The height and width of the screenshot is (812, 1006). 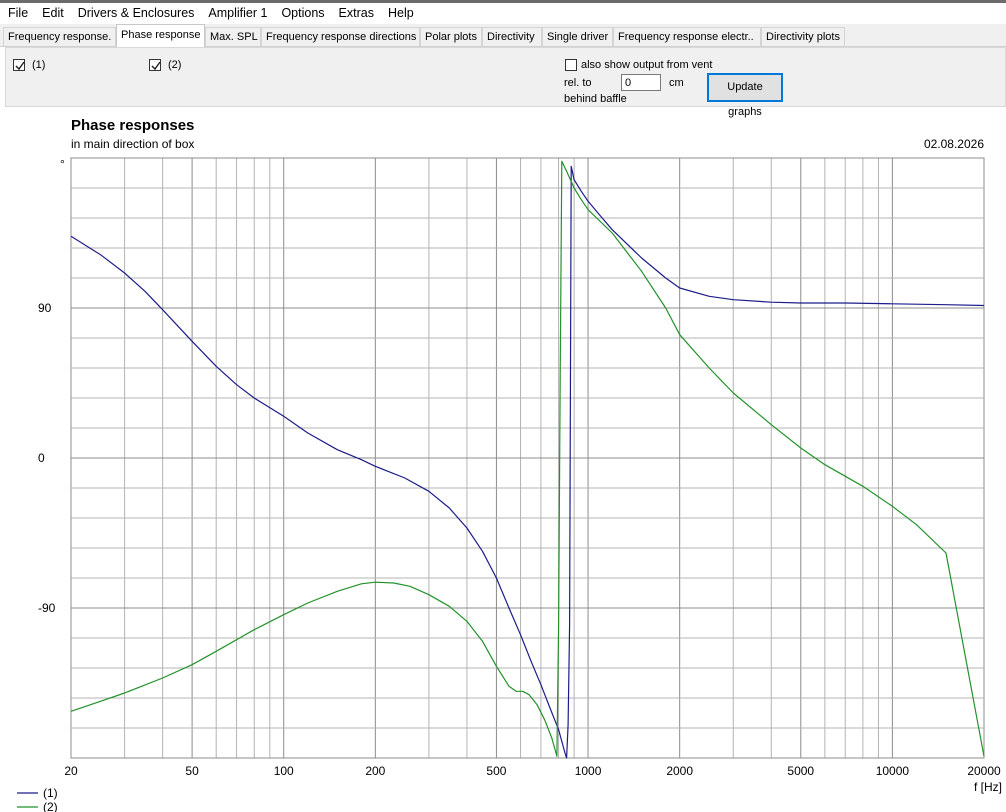 I want to click on x-tick-label: 200, so click(x=375, y=771).